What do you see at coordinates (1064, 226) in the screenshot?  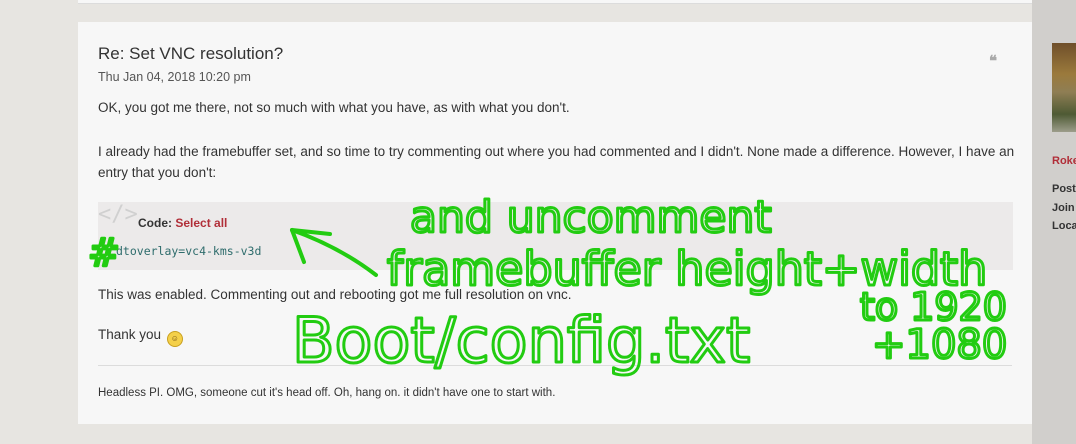 I see `author-location: Loca` at bounding box center [1064, 226].